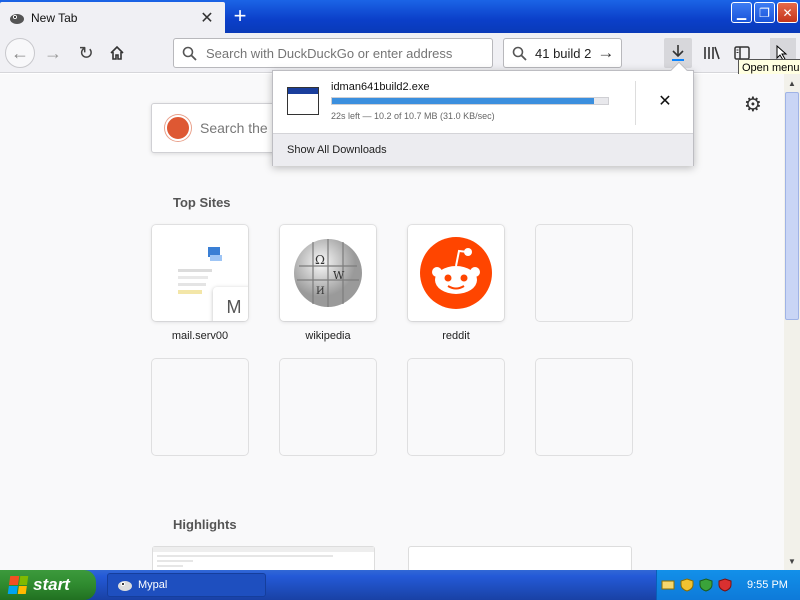 This screenshot has height=600, width=800. What do you see at coordinates (668, 585) in the screenshot?
I see `network-icon` at bounding box center [668, 585].